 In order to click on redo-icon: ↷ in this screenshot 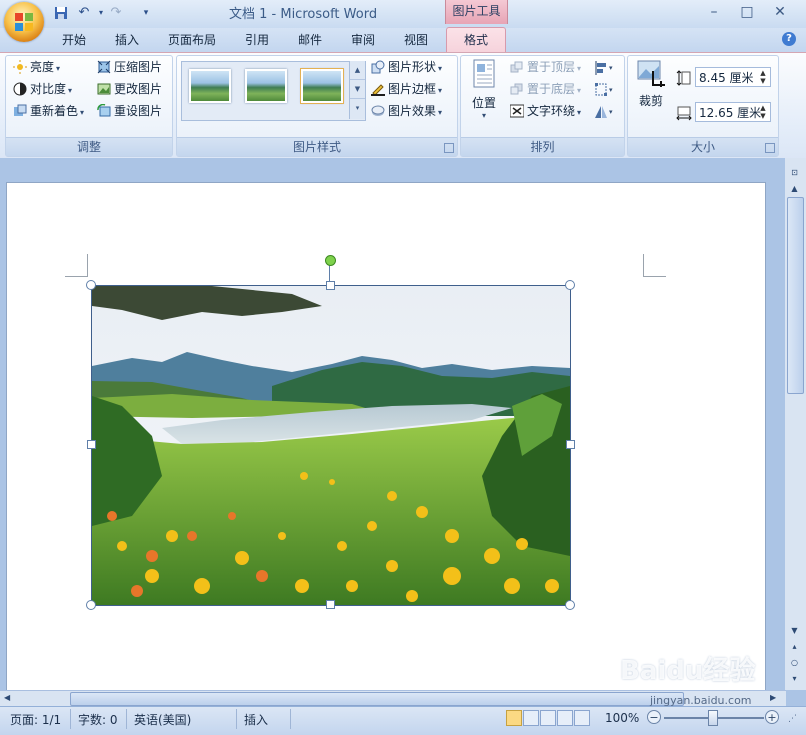, I will do `click(116, 13)`.